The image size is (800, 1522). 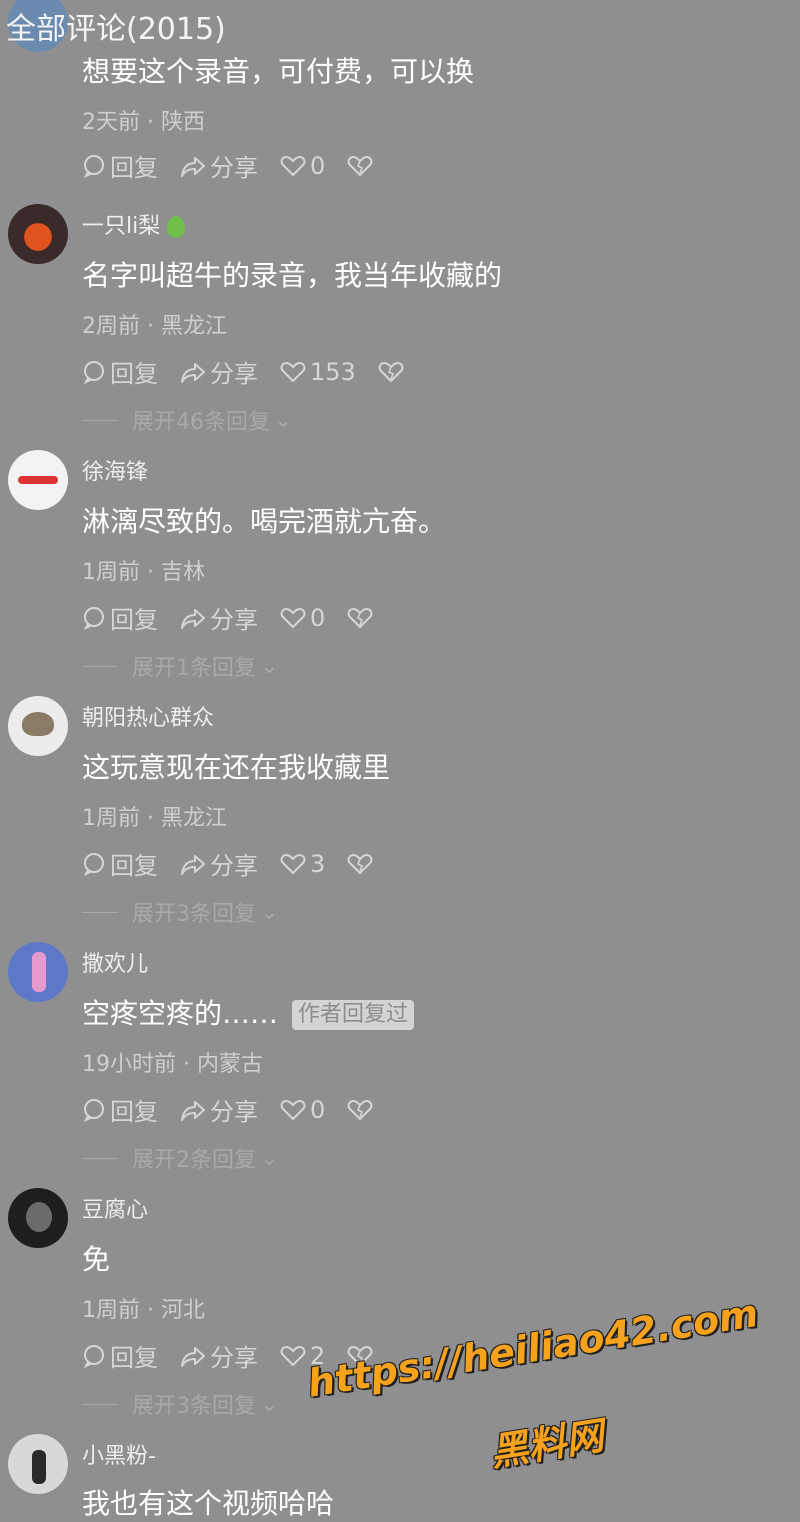 What do you see at coordinates (154, 326) in the screenshot?
I see `comment-meta: 2周前 · 黑龙江` at bounding box center [154, 326].